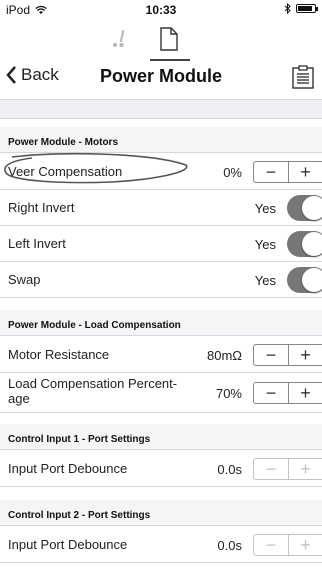 This screenshot has width=322, height=567. What do you see at coordinates (287, 8) in the screenshot?
I see `bluetooth-icon` at bounding box center [287, 8].